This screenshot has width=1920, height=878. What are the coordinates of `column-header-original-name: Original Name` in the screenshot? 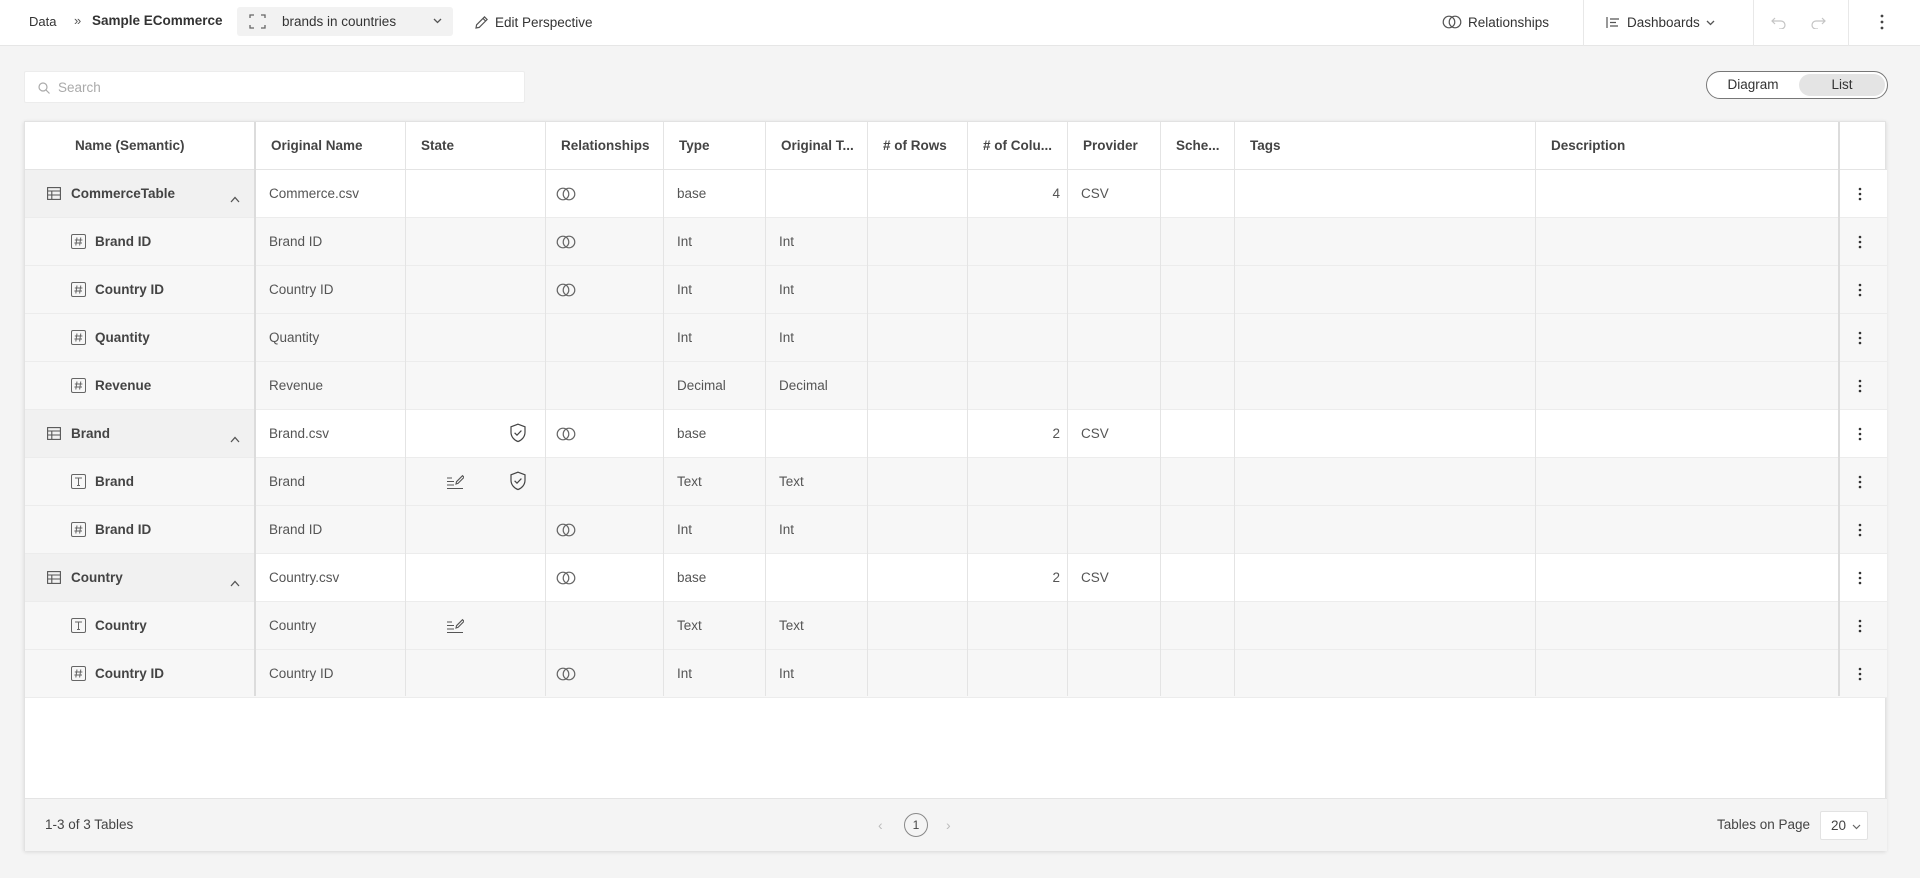 It's located at (330, 146).